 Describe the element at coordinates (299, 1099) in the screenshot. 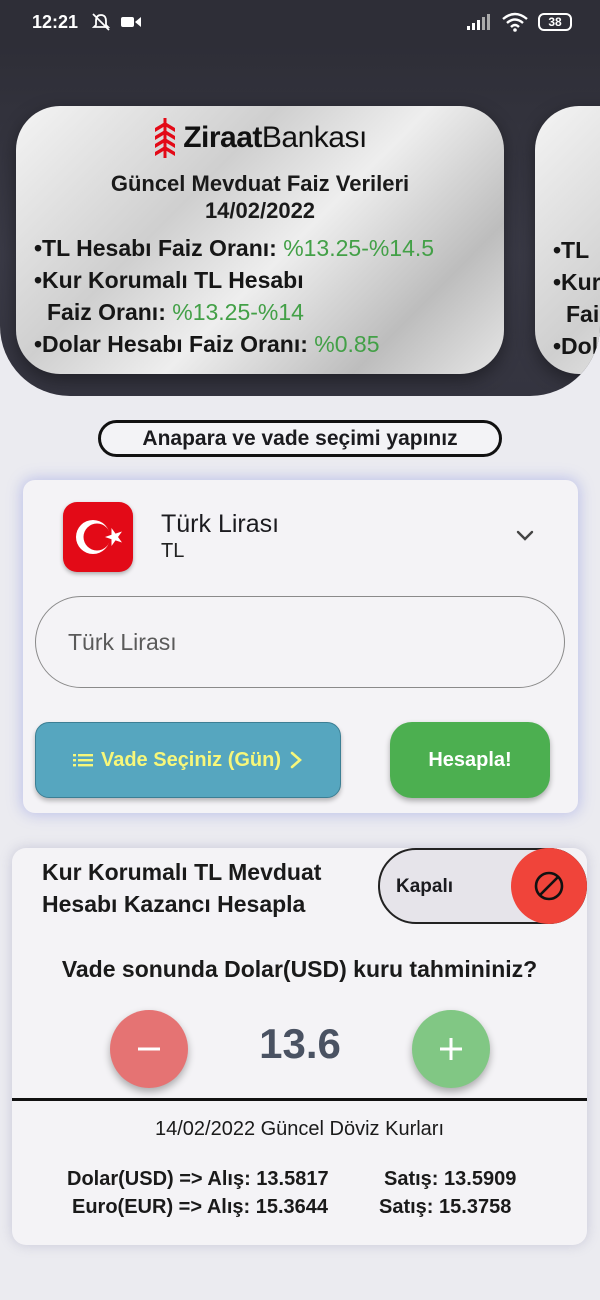

I see `divider` at that location.